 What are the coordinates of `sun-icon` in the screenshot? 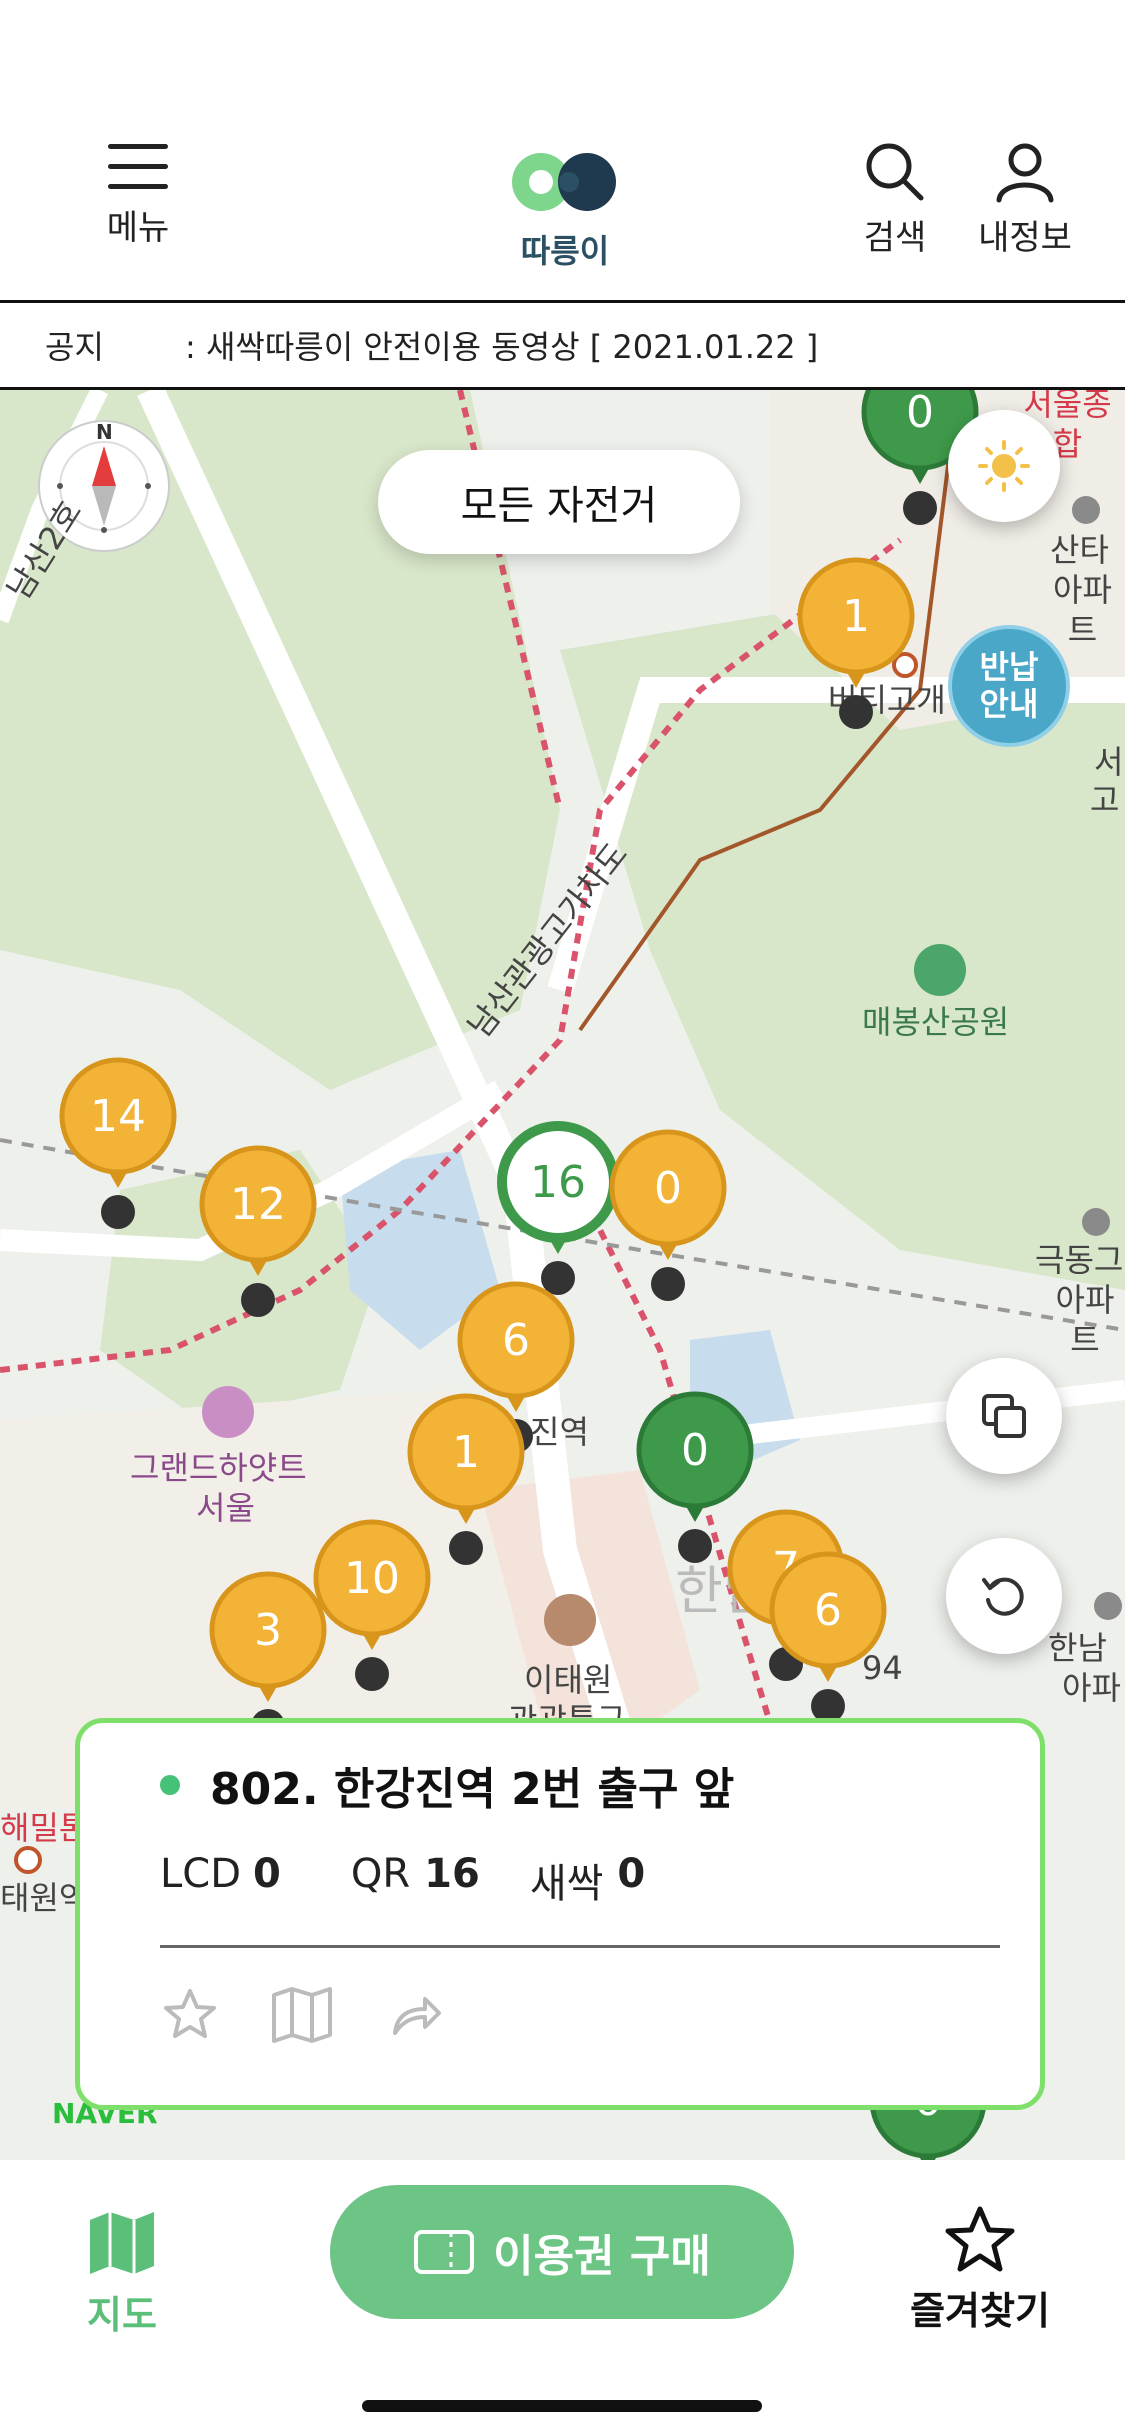 It's located at (1004, 466).